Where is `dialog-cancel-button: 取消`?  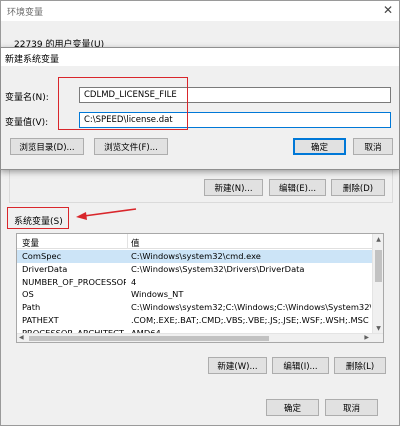
dialog-cancel-button: 取消 is located at coordinates (373, 146).